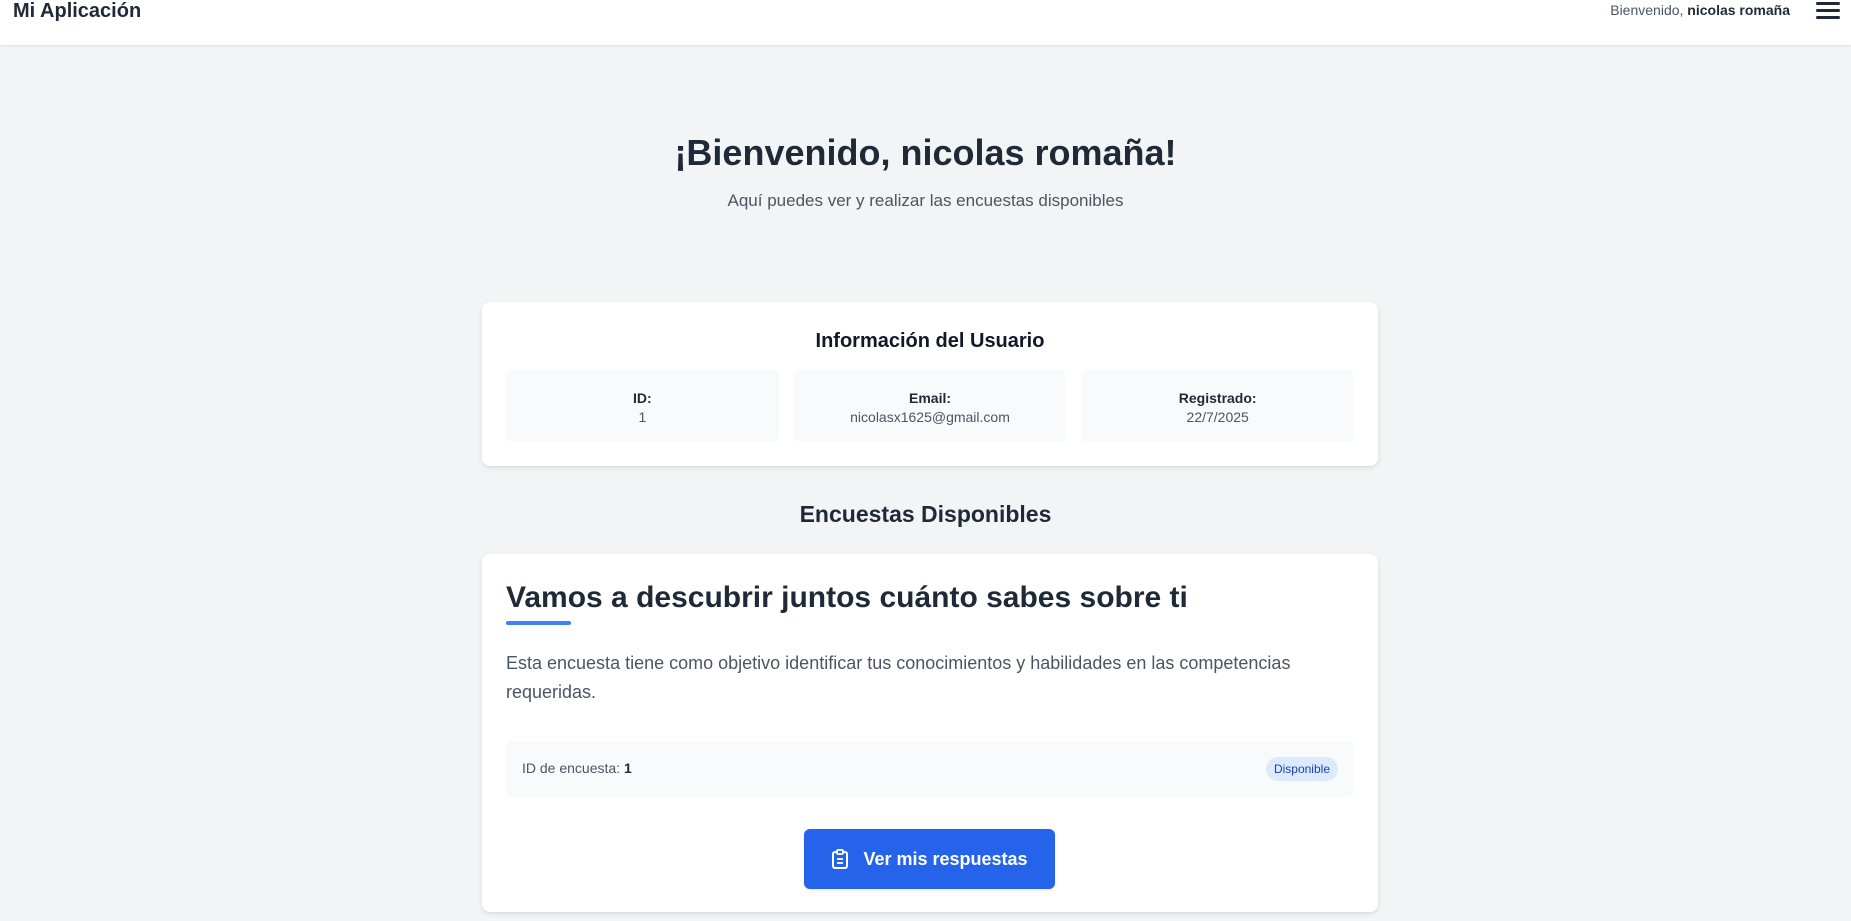 This screenshot has width=1851, height=921. Describe the element at coordinates (1217, 398) in the screenshot. I see `user-registered-label: Registrado:` at that location.